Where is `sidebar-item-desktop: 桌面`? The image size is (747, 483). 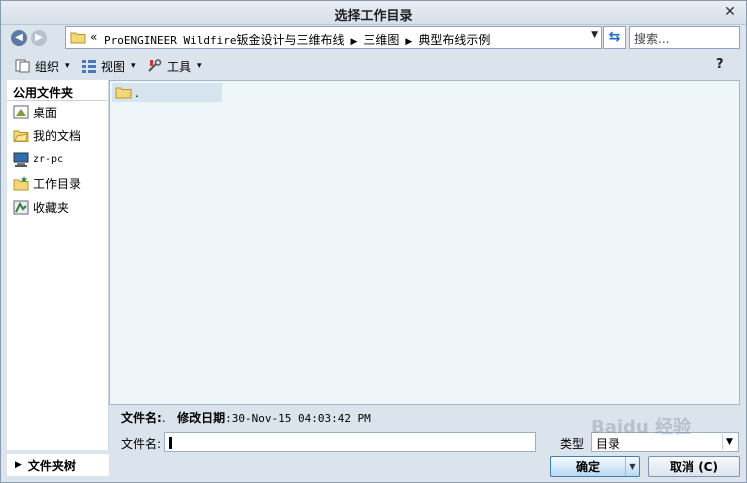 sidebar-item-desktop: 桌面 is located at coordinates (35, 112).